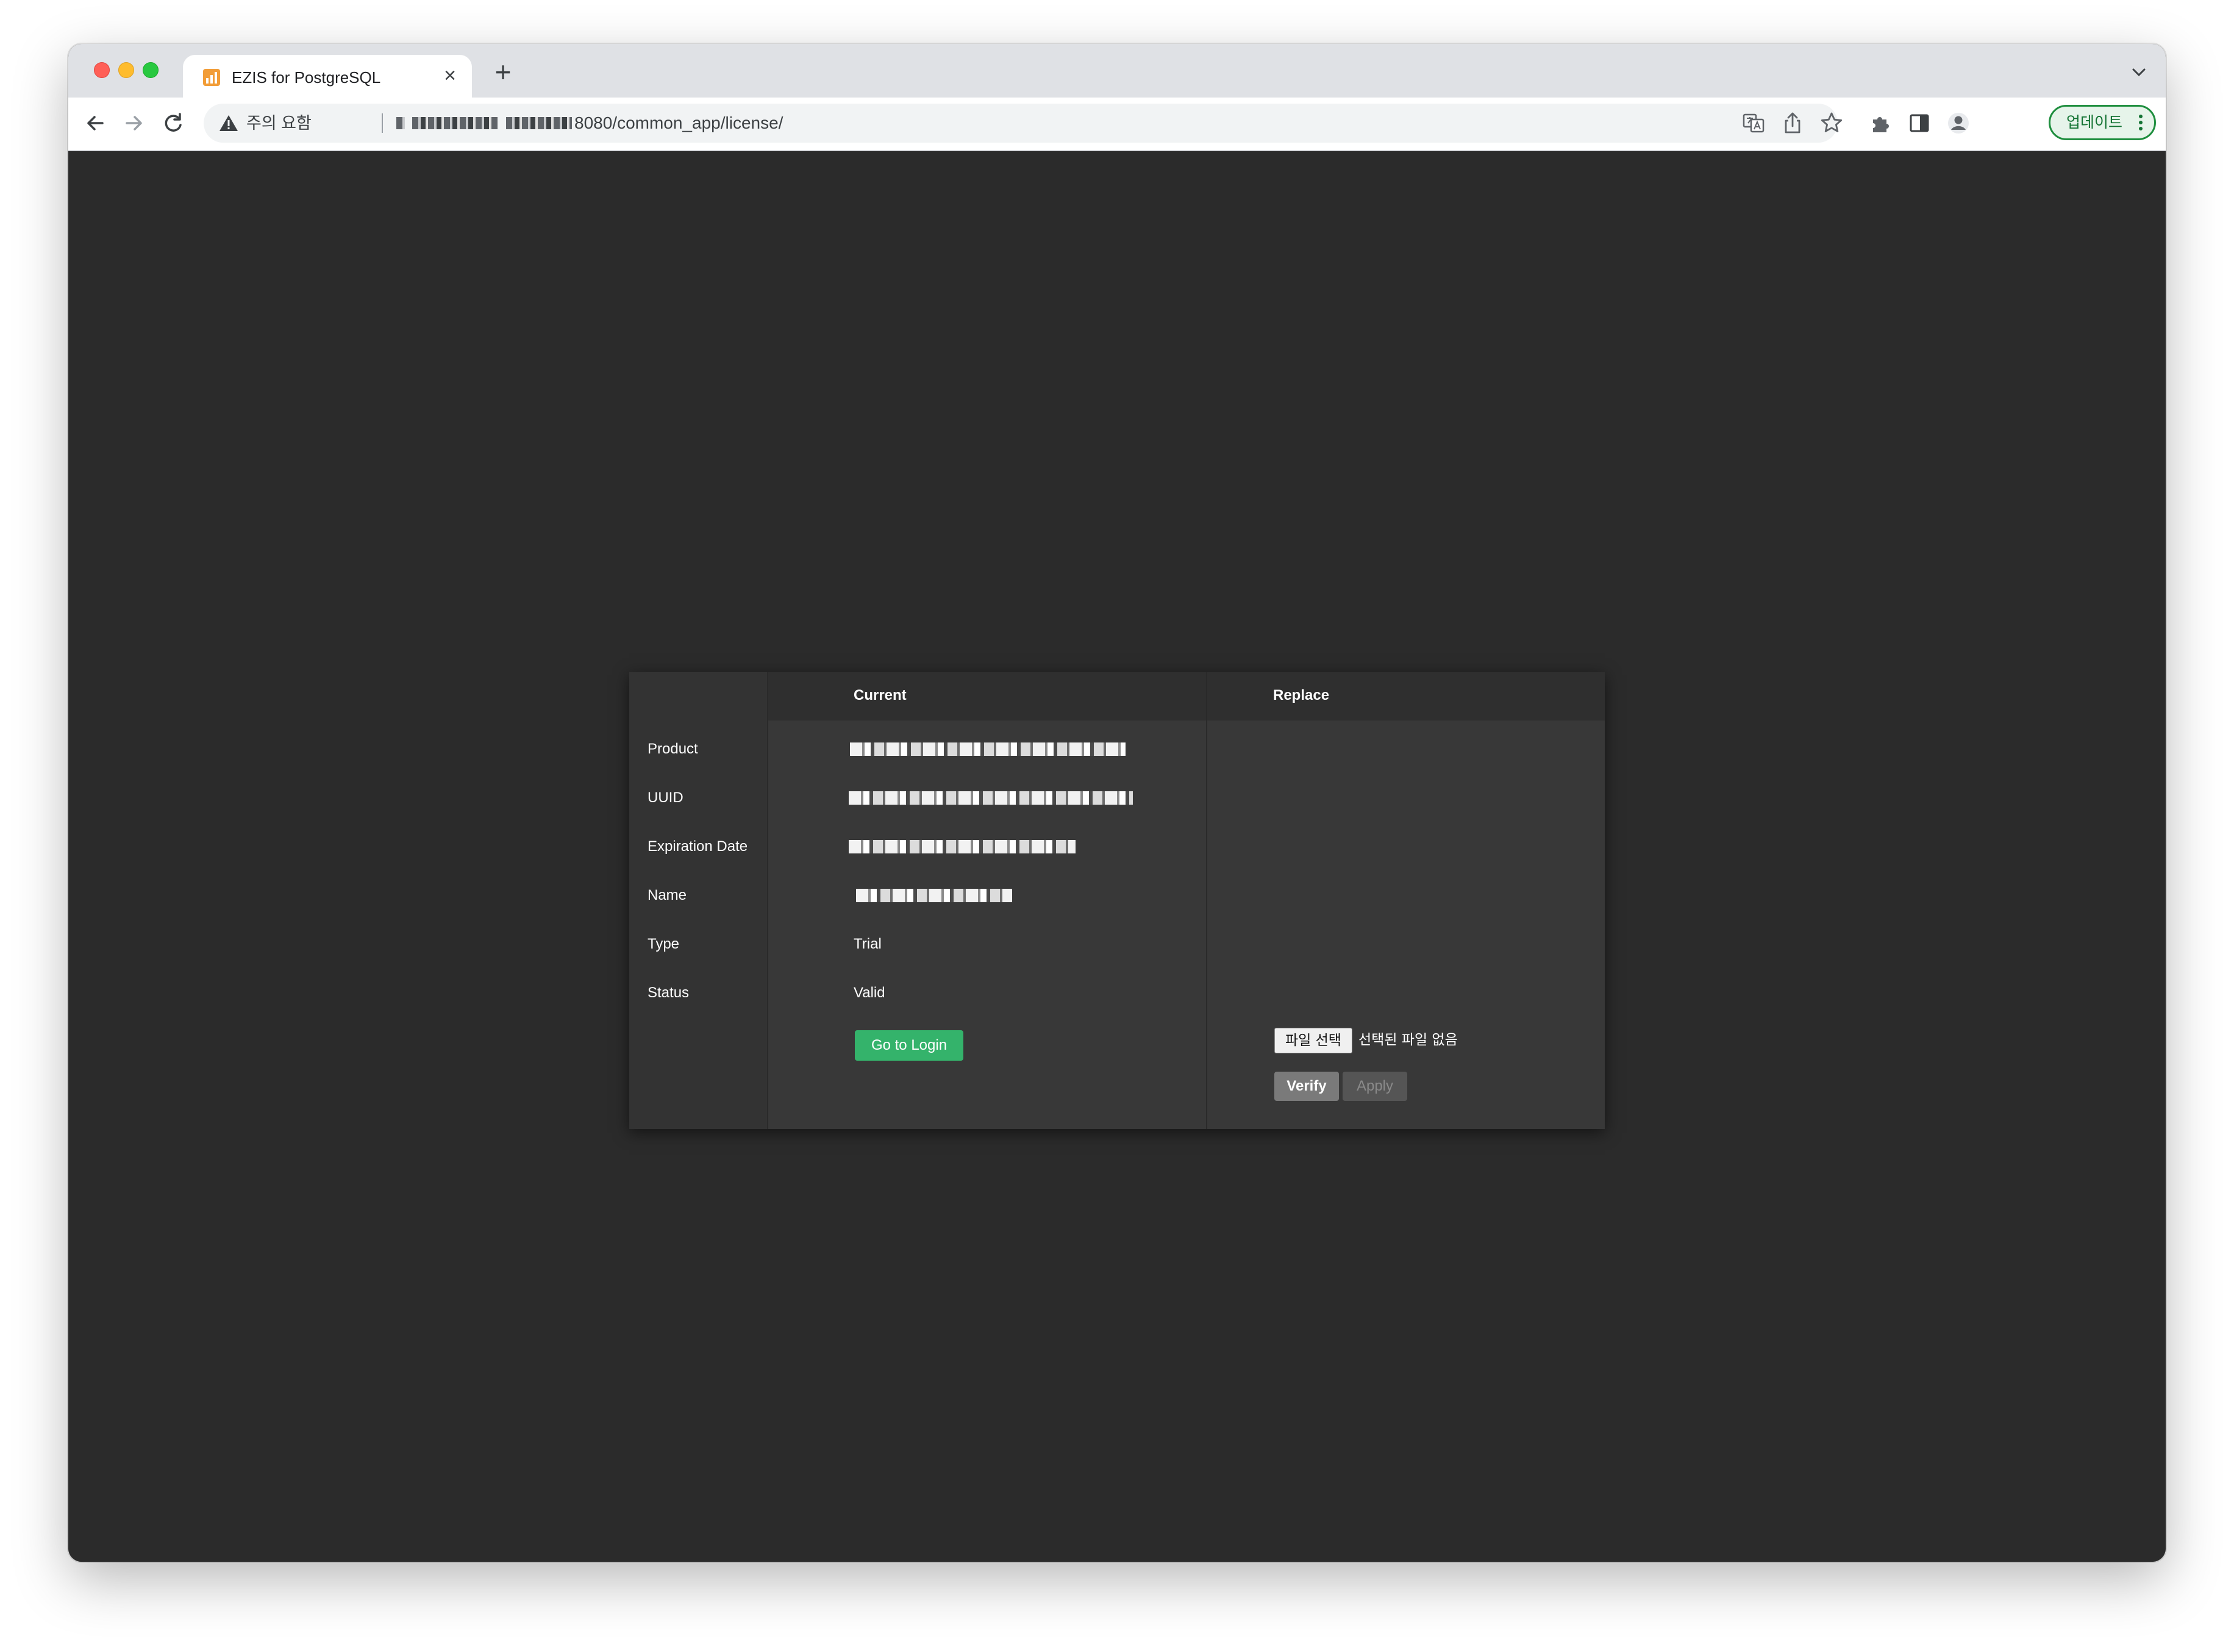  Describe the element at coordinates (151, 70) in the screenshot. I see `zoom-window-button` at that location.